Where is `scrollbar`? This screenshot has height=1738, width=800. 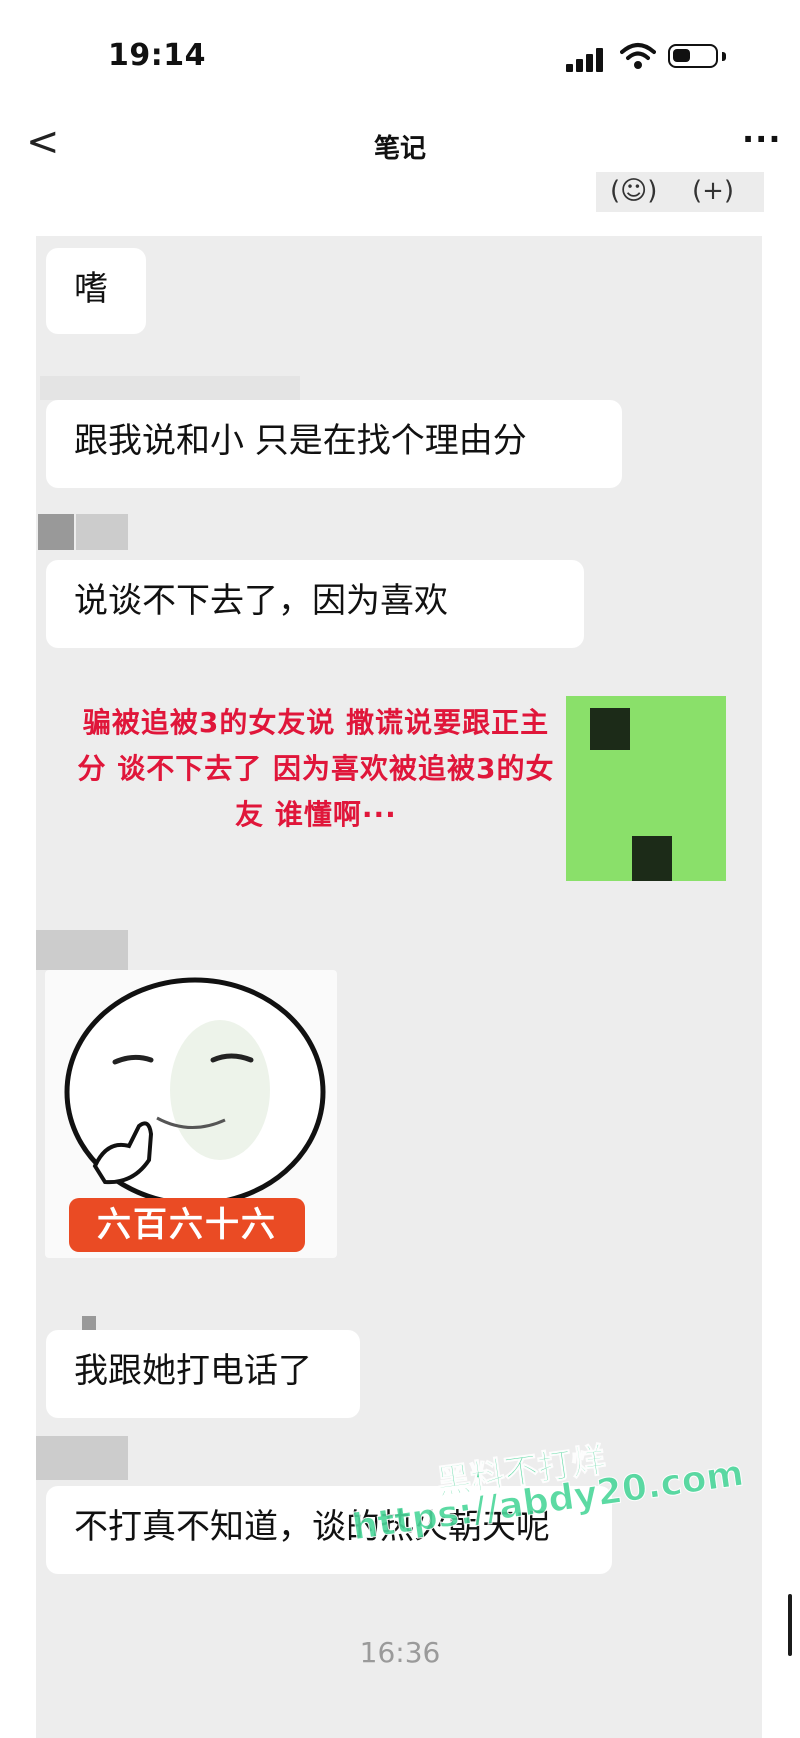
scrollbar is located at coordinates (790, 1625).